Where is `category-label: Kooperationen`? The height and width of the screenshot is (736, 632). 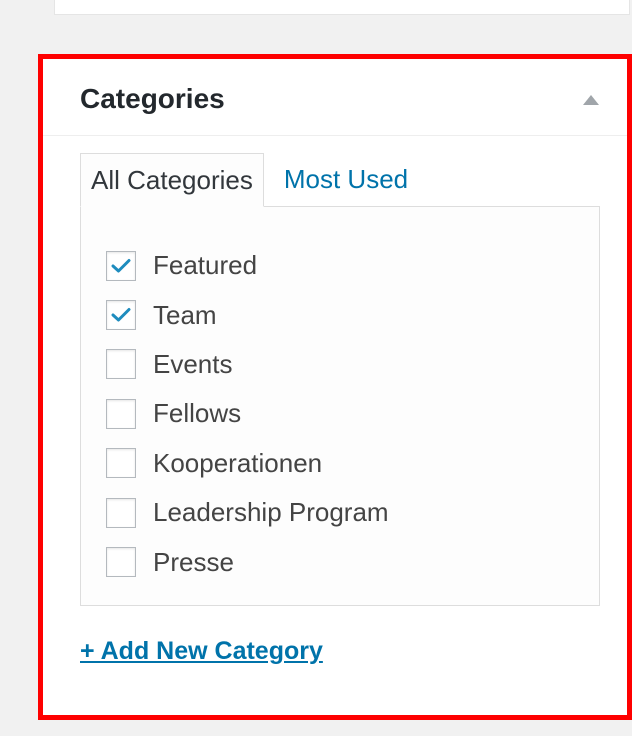 category-label: Kooperationen is located at coordinates (238, 462).